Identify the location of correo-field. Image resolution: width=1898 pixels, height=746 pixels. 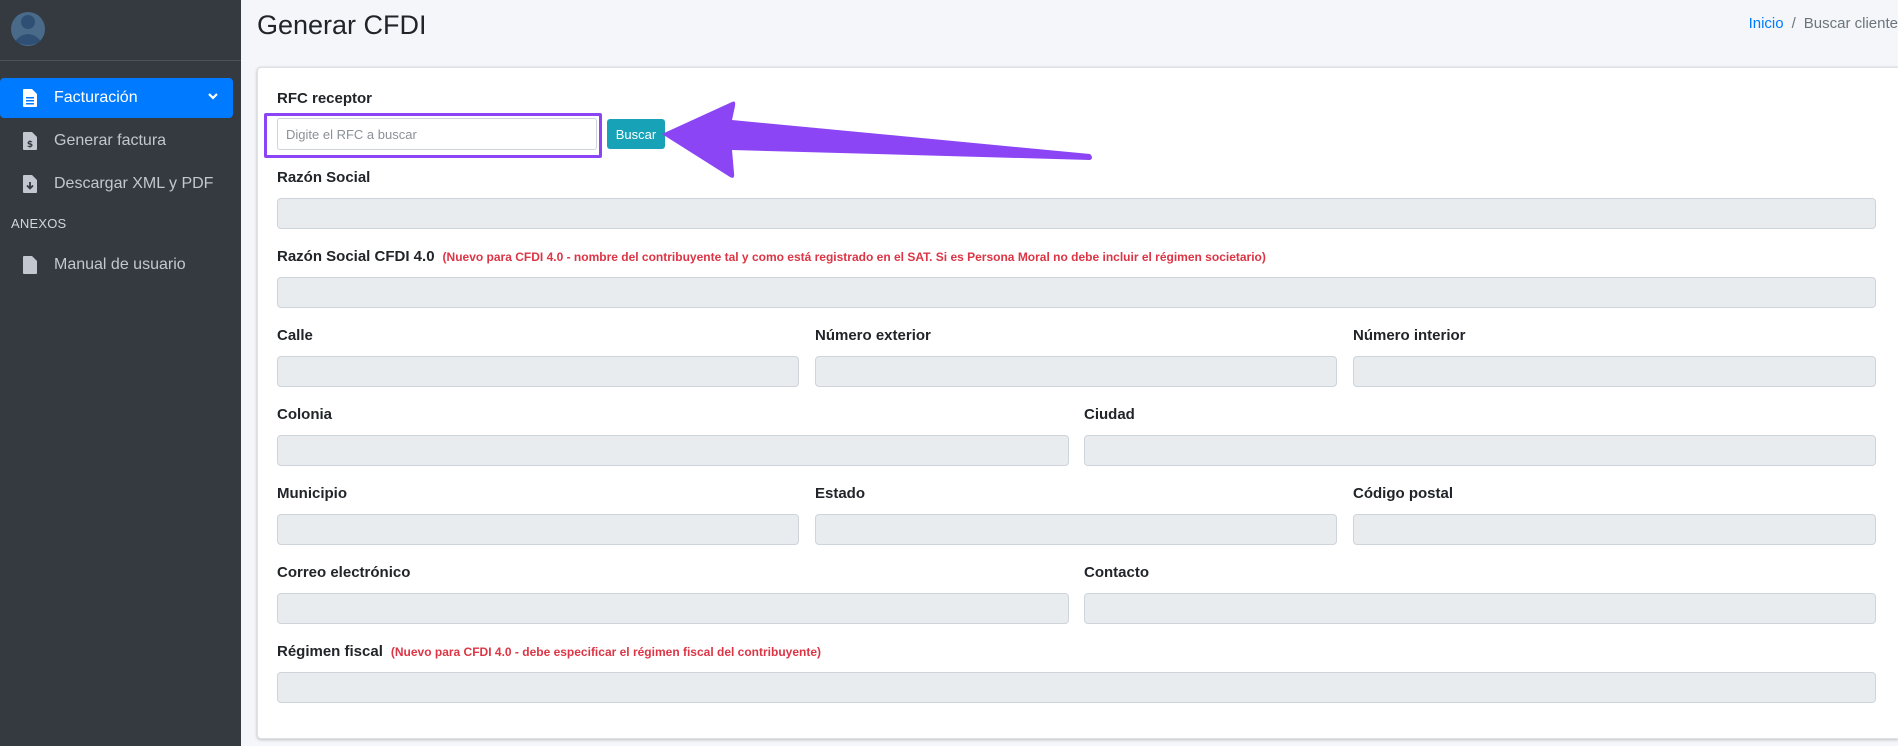
(673, 608).